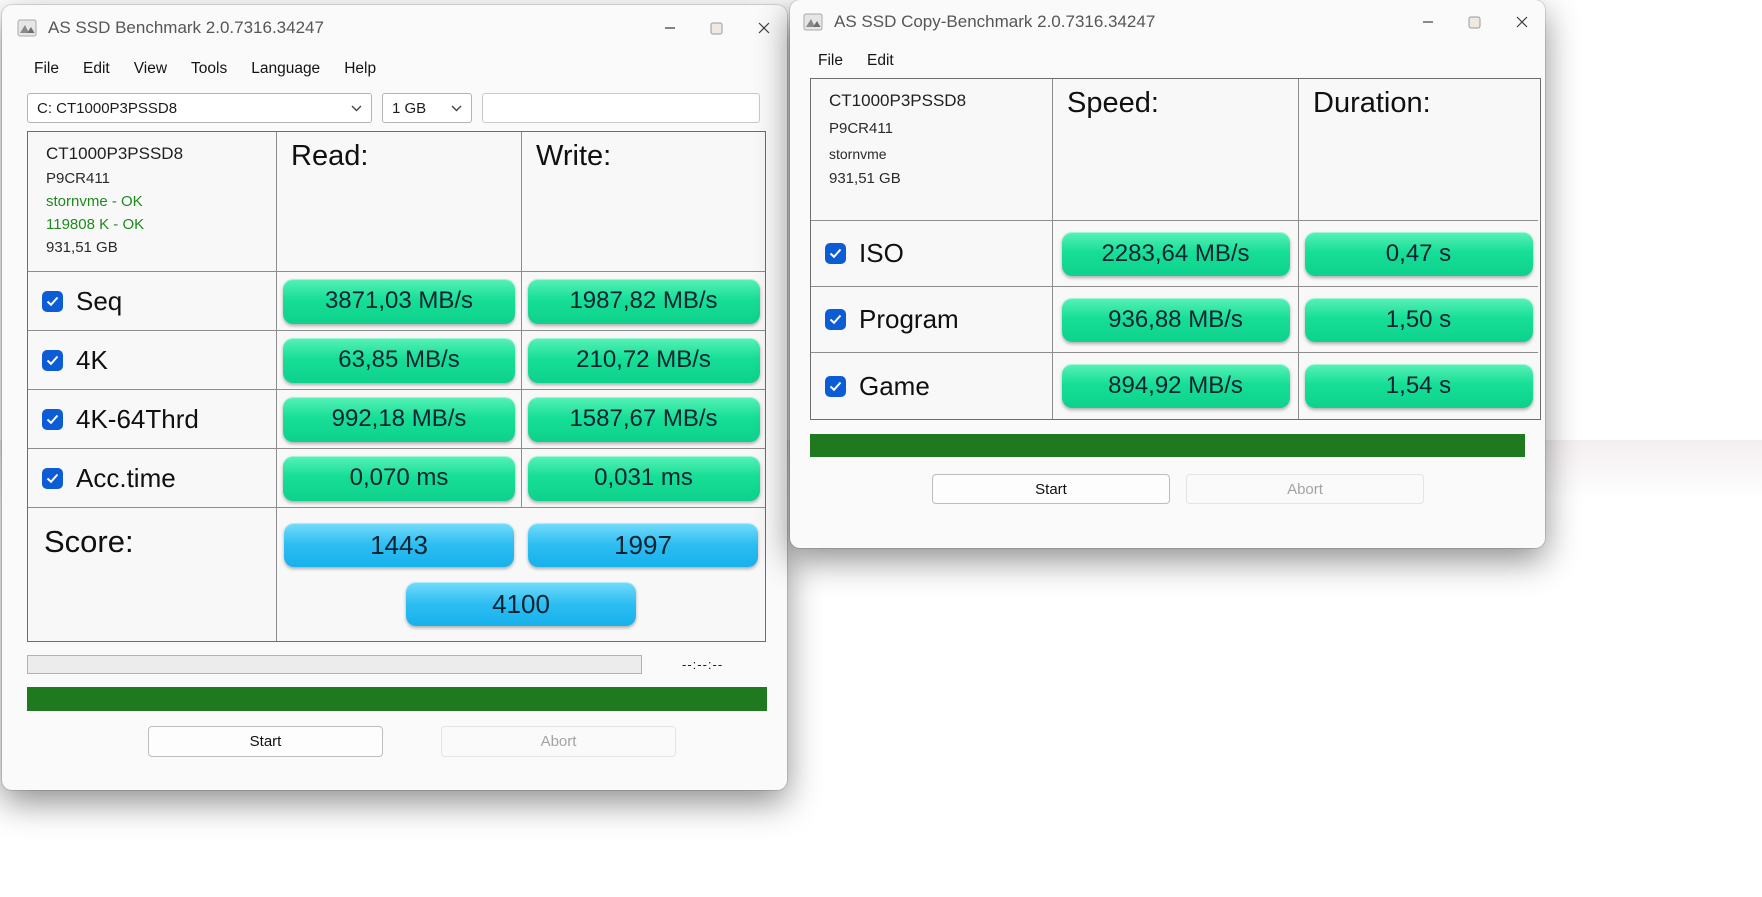 The width and height of the screenshot is (1762, 897). What do you see at coordinates (360, 69) in the screenshot?
I see `menu-help: Help` at bounding box center [360, 69].